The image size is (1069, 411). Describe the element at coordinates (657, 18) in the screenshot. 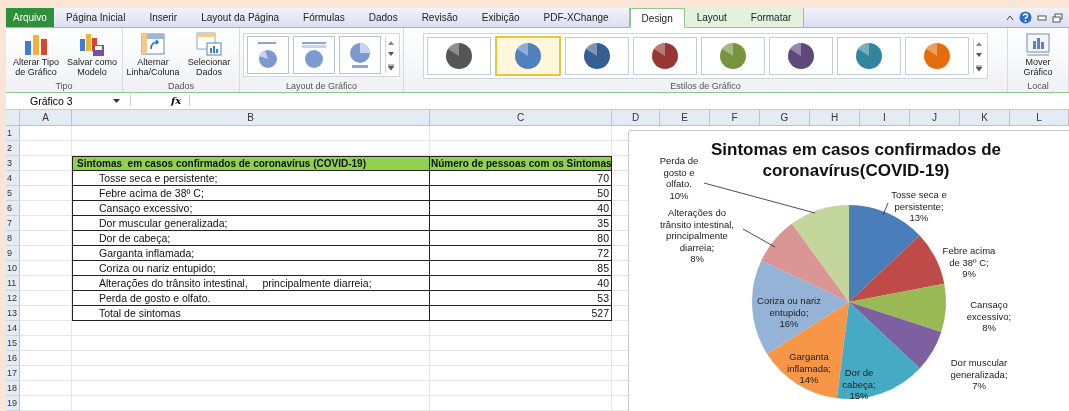

I see `ribbon-tab: Design` at that location.